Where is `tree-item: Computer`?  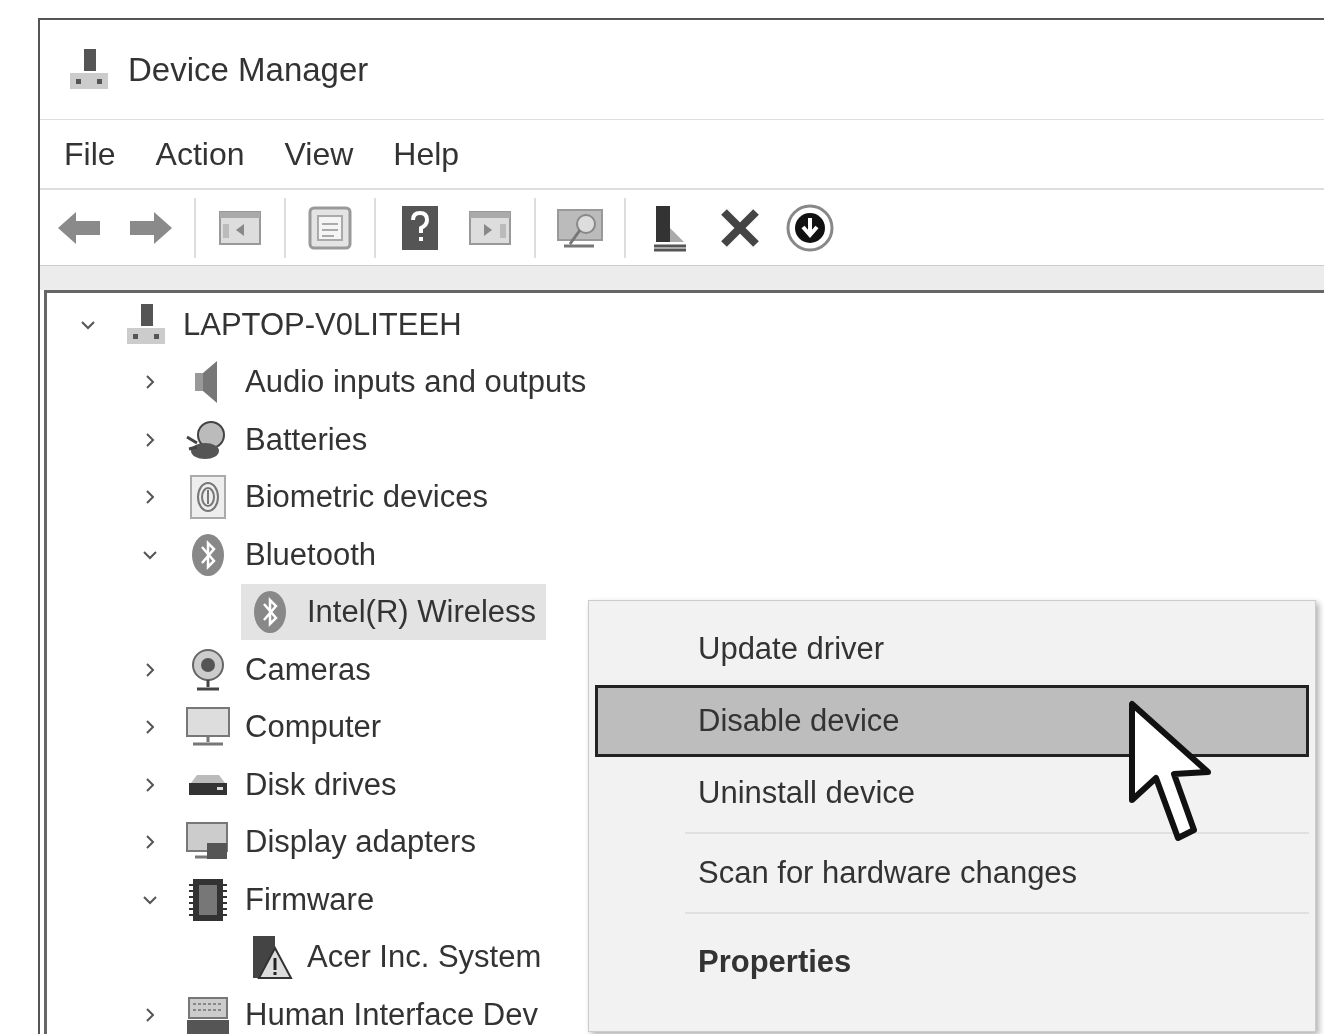
tree-item: Computer is located at coordinates (285, 727).